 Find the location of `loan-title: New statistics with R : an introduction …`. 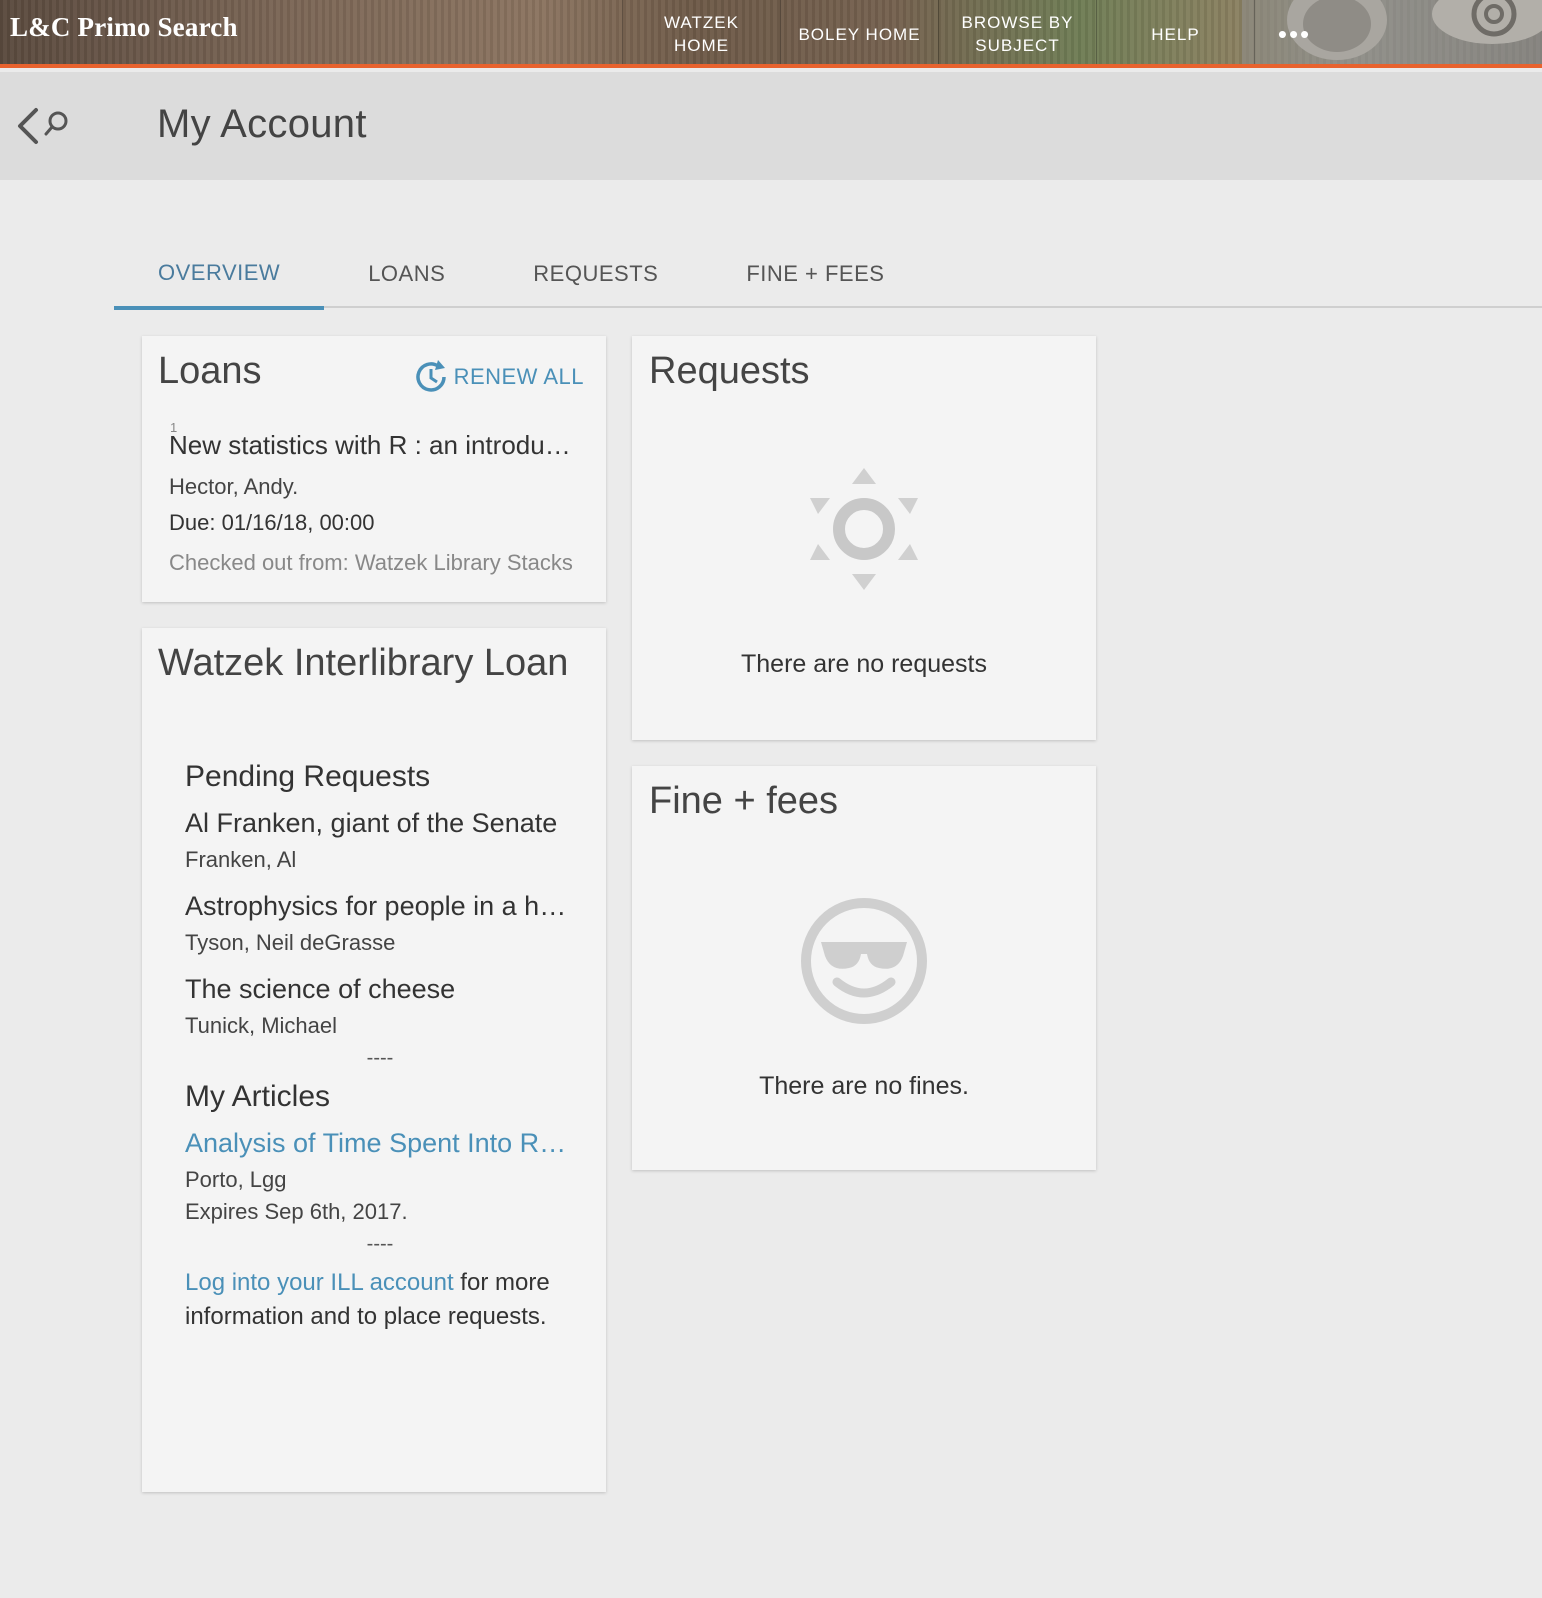

loan-title: New statistics with R : an introduction … is located at coordinates (374, 445).